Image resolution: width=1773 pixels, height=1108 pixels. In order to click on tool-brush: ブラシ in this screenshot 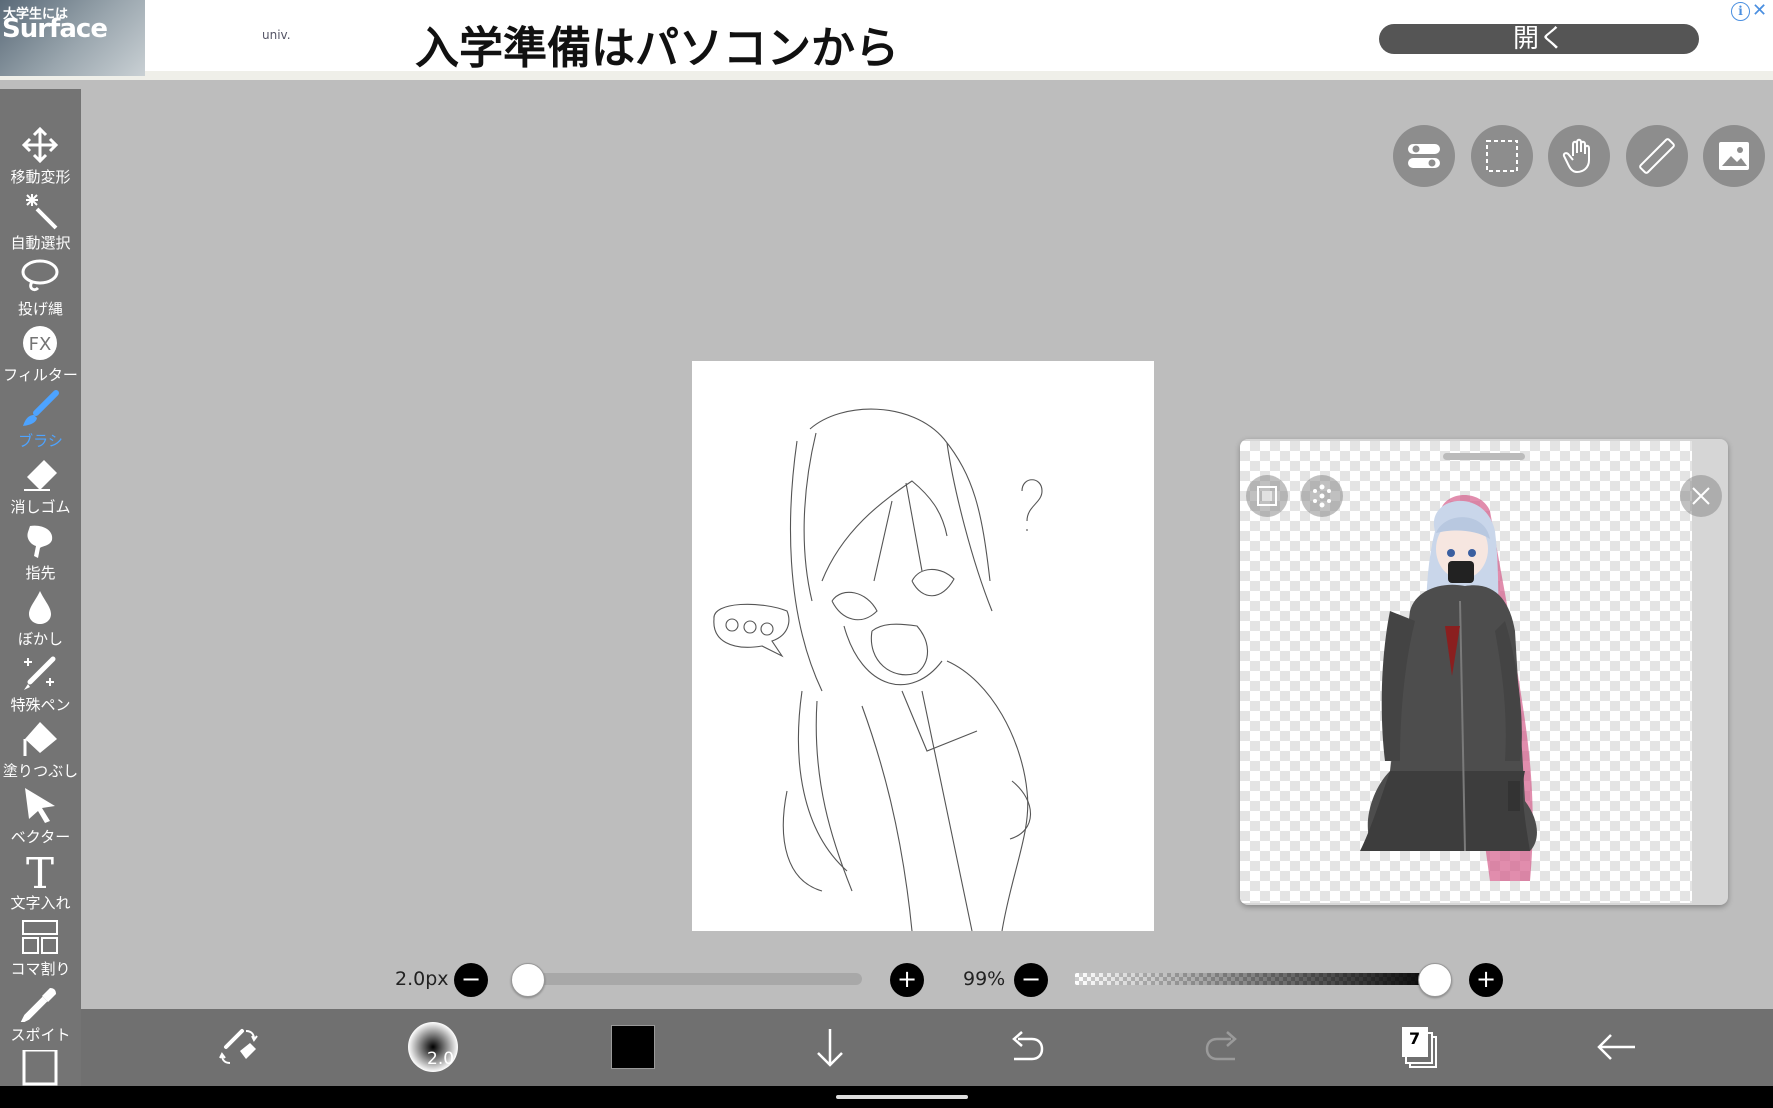, I will do `click(40, 419)`.